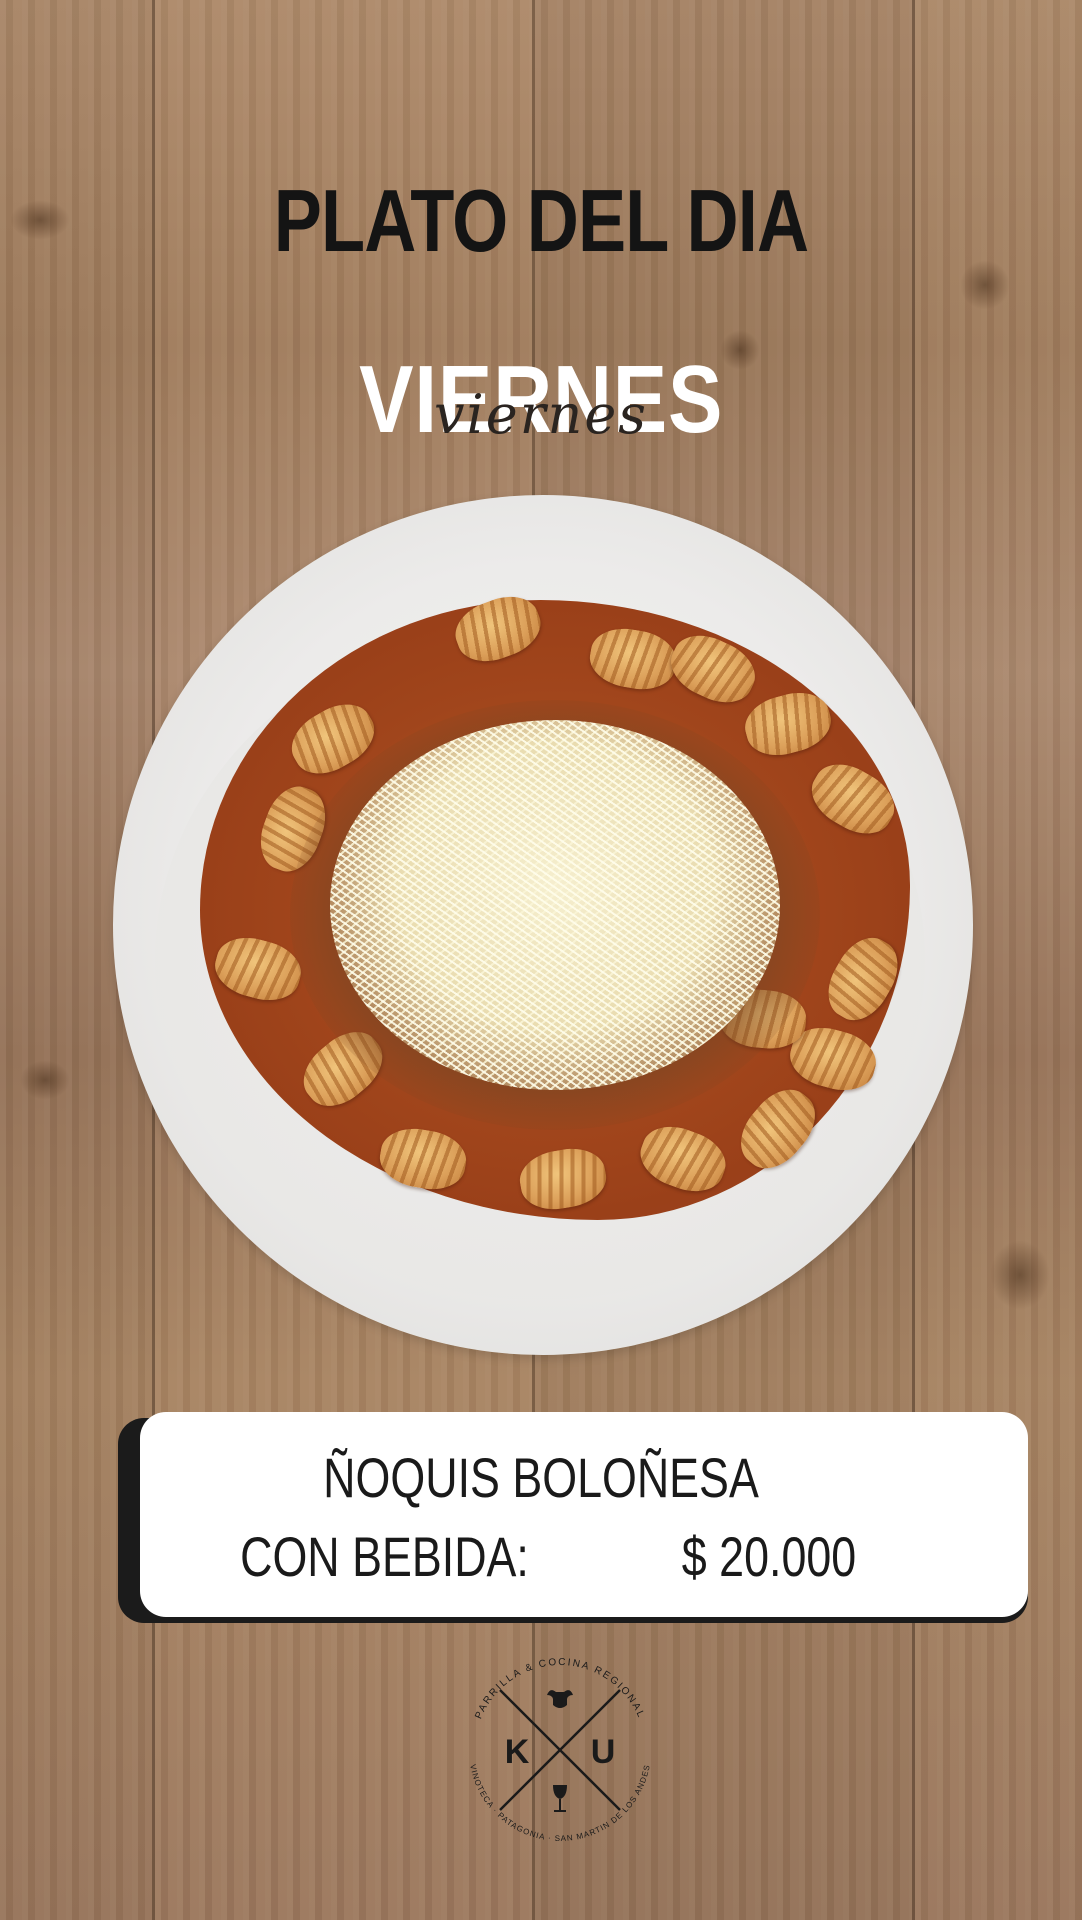 The height and width of the screenshot is (1920, 1082). I want to click on price-row: CON BEBIDA: $ 20.000, so click(541, 1556).